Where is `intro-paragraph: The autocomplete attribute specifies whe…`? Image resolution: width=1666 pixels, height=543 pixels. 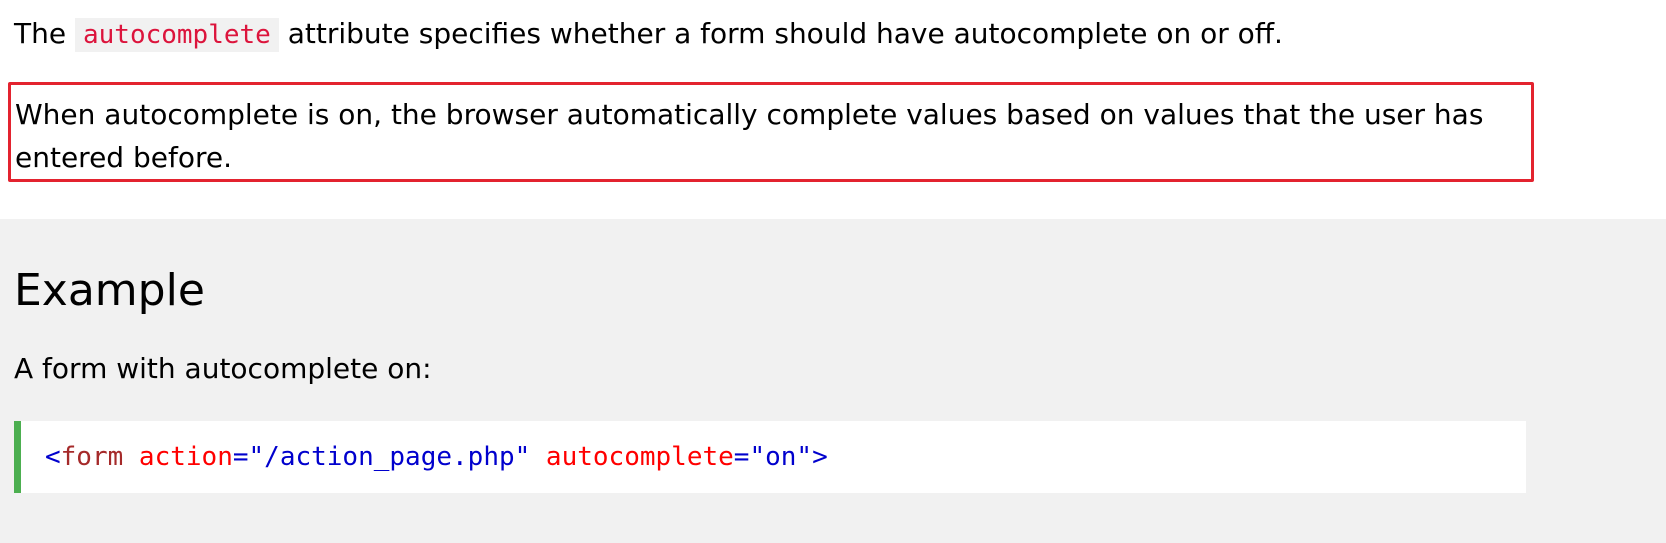
intro-paragraph: The autocomplete attribute specifies whe… is located at coordinates (648, 34).